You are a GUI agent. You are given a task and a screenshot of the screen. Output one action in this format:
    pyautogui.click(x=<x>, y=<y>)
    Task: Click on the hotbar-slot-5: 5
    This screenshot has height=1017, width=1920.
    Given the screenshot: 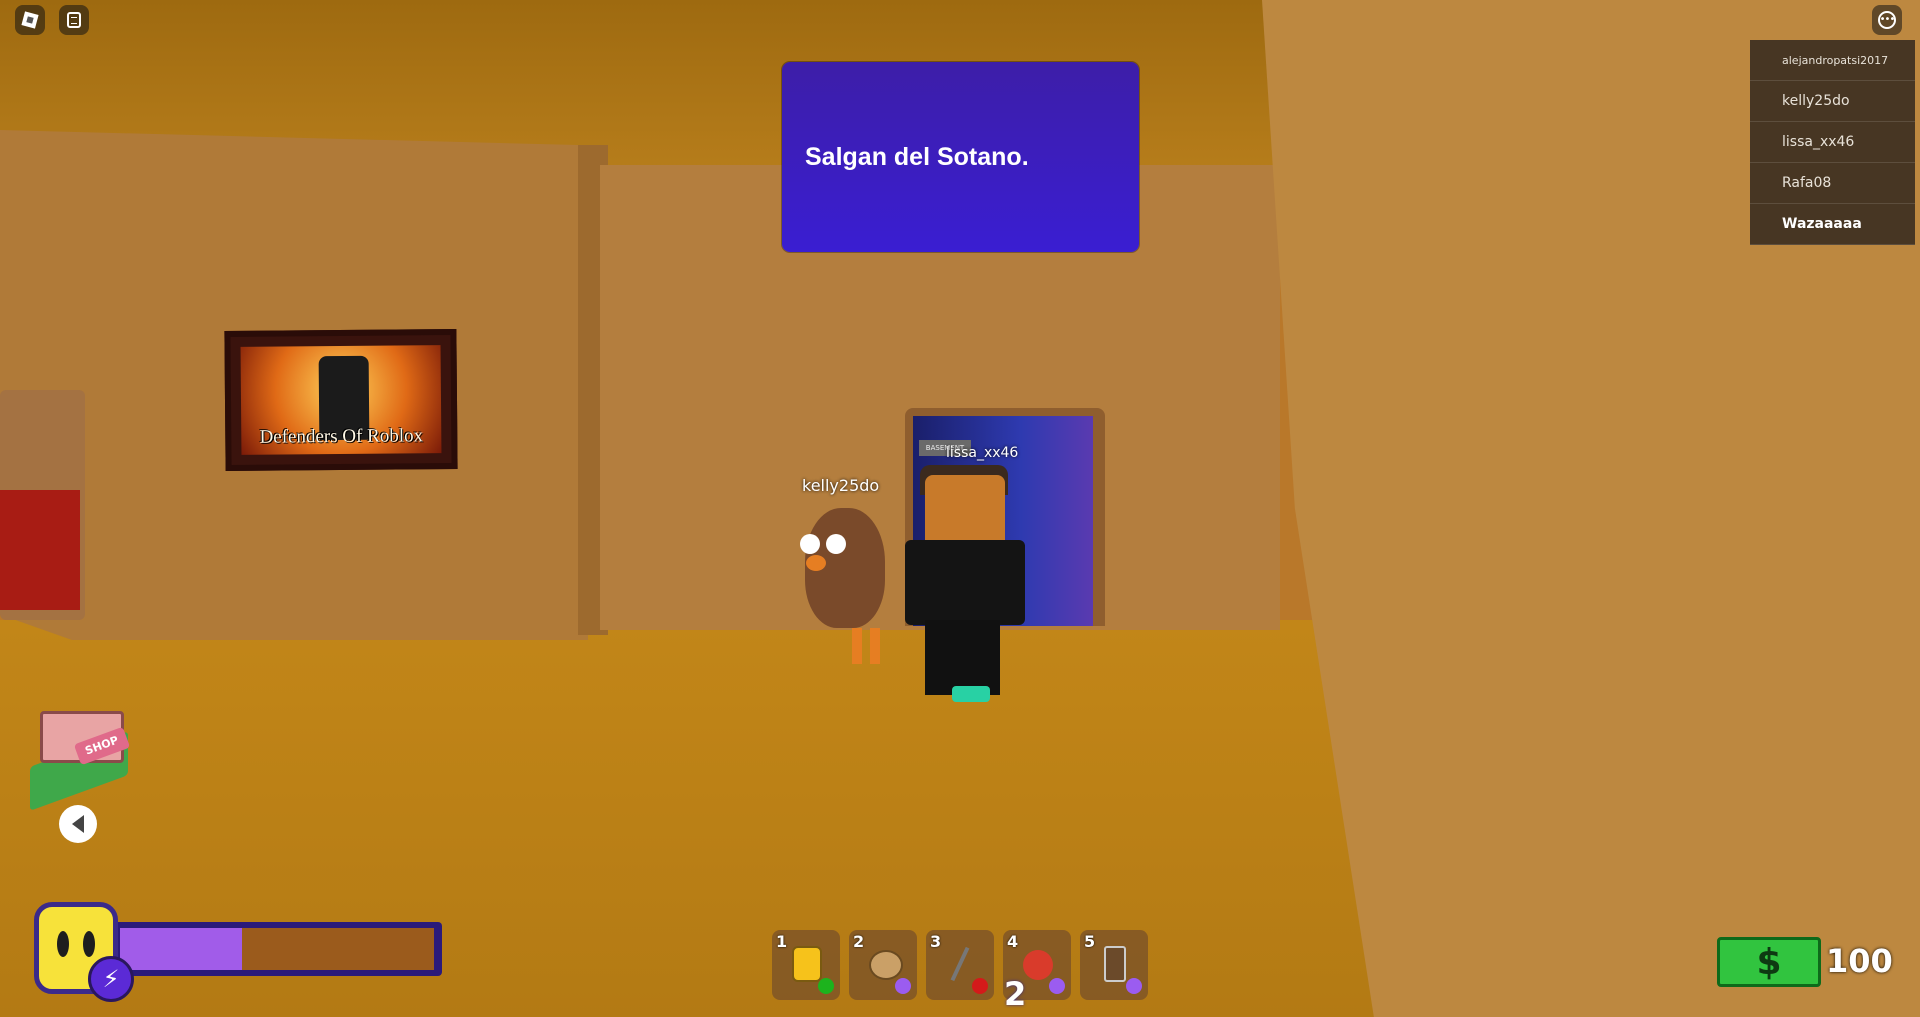 What is the action you would take?
    pyautogui.click(x=1114, y=965)
    